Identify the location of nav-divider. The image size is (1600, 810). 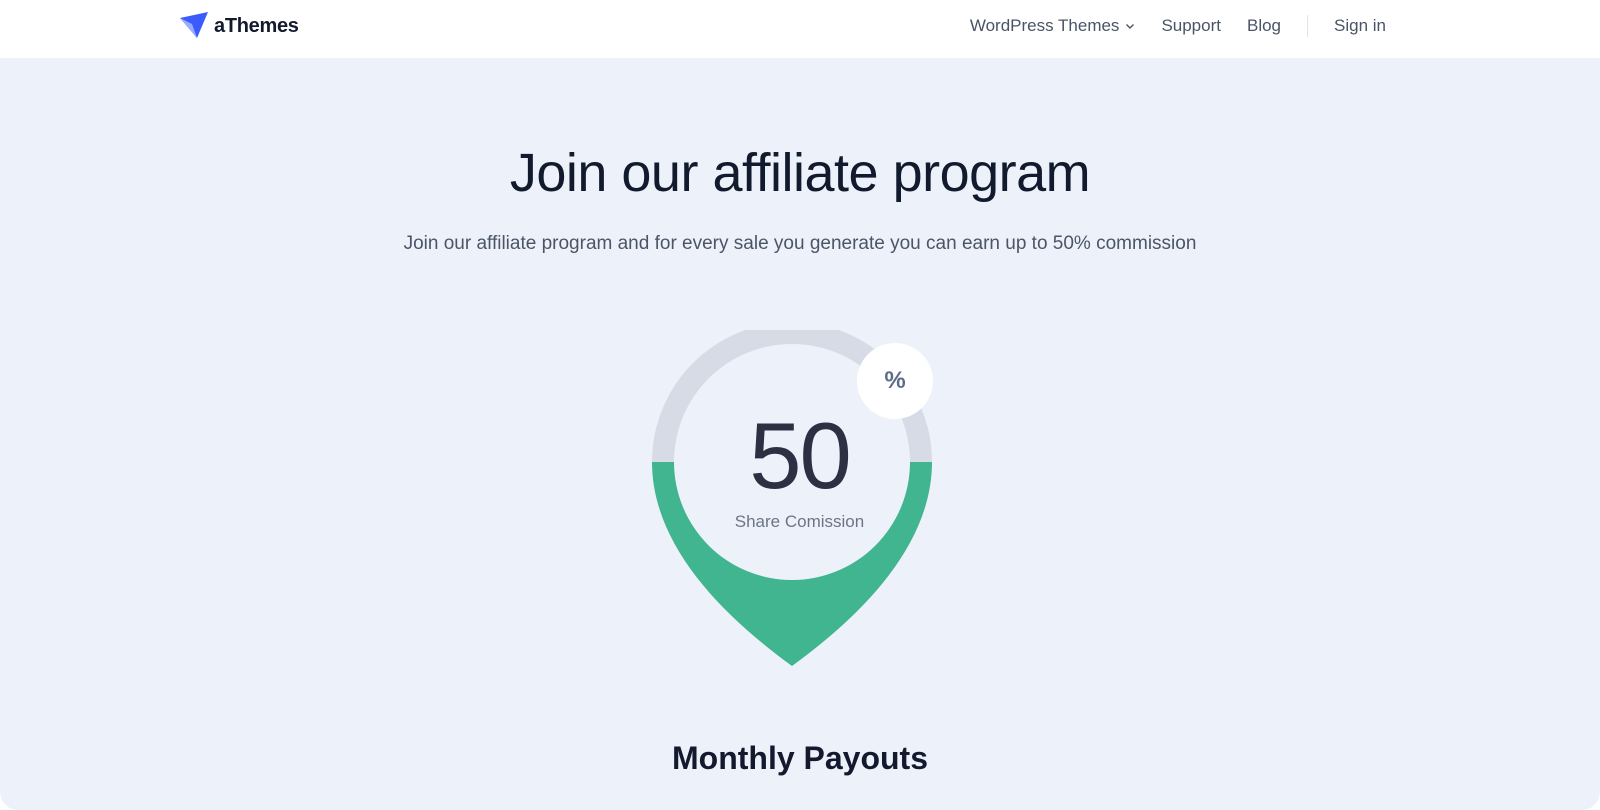
(1308, 26).